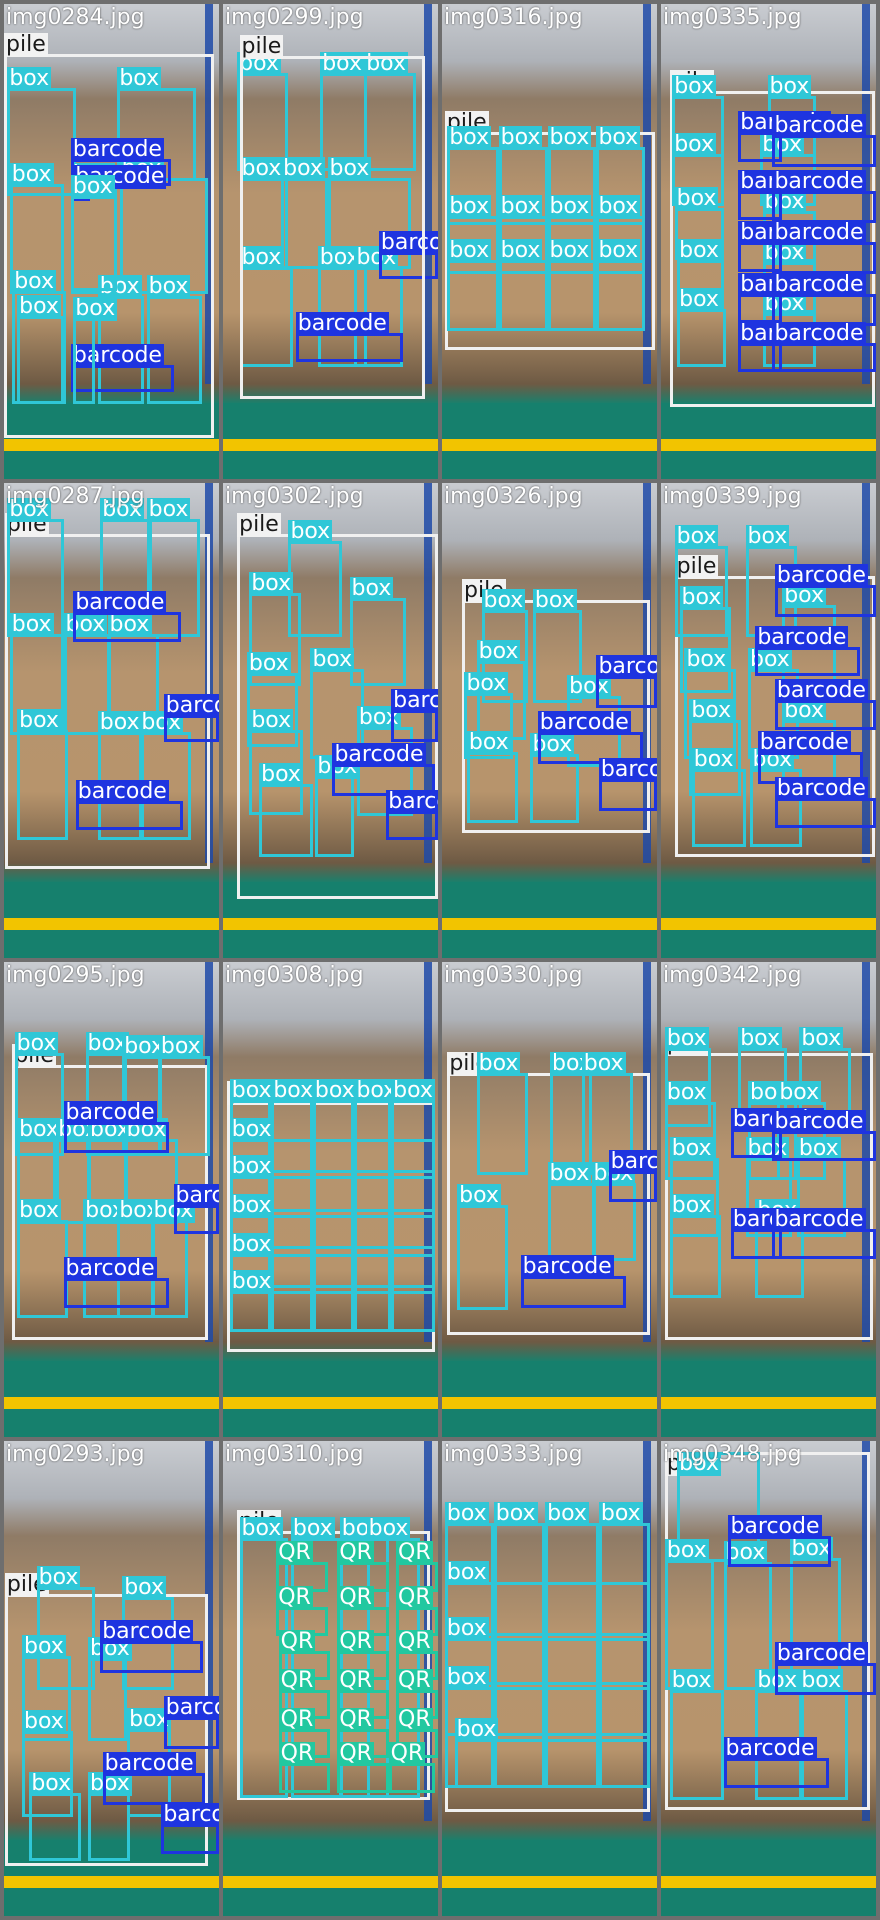 This screenshot has width=880, height=1920. I want to click on image-tile: img0333.jpgpileboxboxboxboxboxboxboxbox, so click(549, 1678).